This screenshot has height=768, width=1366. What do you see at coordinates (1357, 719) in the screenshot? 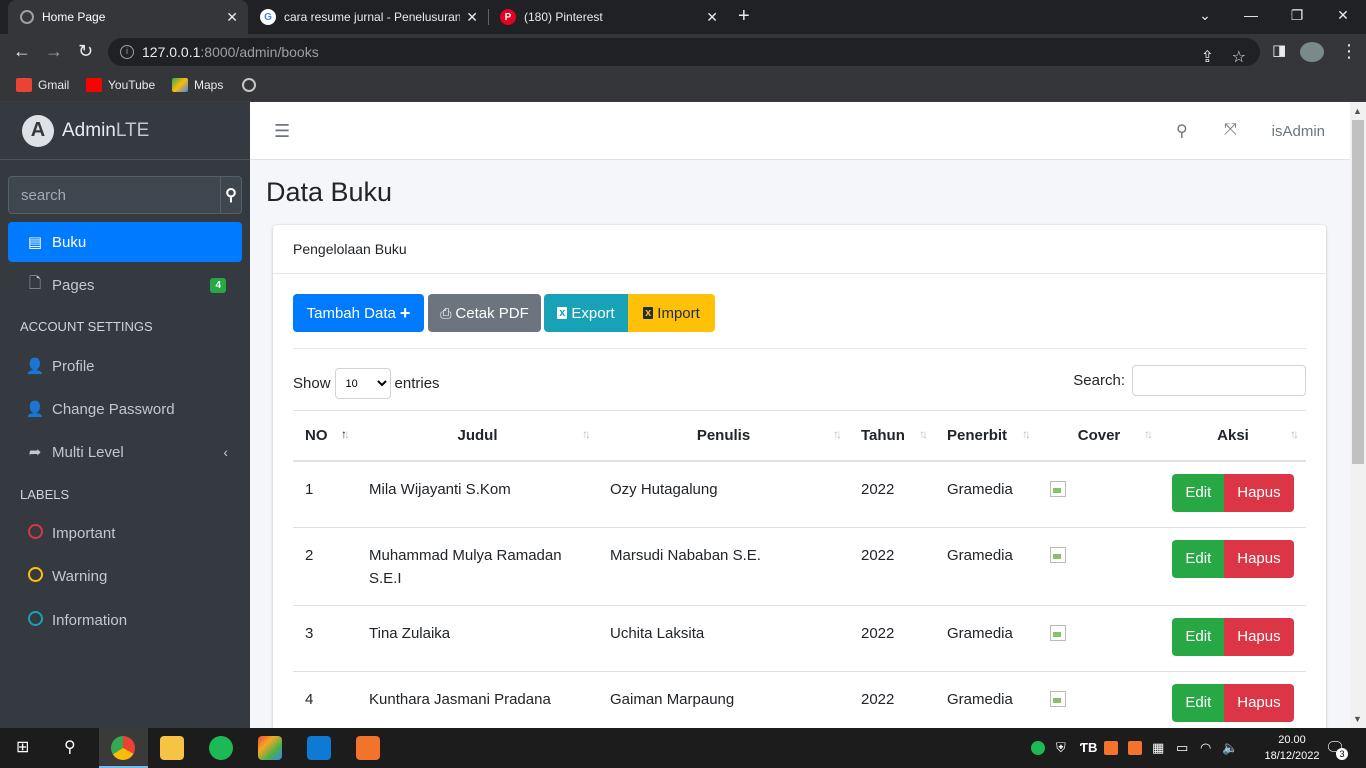
I see `scroll-down-icon: ▼` at bounding box center [1357, 719].